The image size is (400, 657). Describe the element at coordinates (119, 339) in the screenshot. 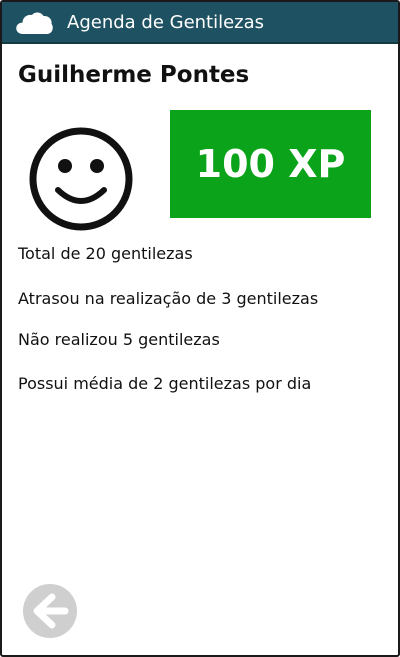

I see `stat-missed-kindness: Não realizou 5 gentilezas` at that location.